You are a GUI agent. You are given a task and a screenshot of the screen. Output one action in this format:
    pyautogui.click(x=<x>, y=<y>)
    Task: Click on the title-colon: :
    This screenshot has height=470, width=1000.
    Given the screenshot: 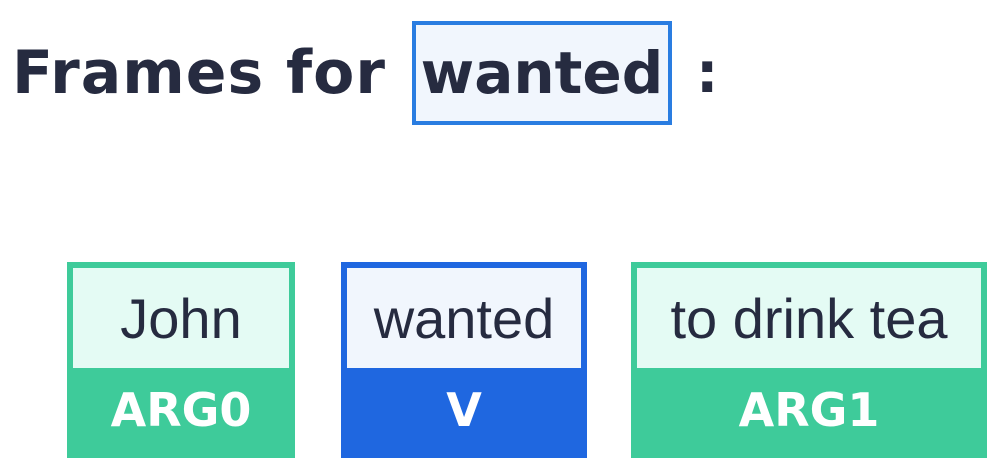 What is the action you would take?
    pyautogui.click(x=707, y=73)
    